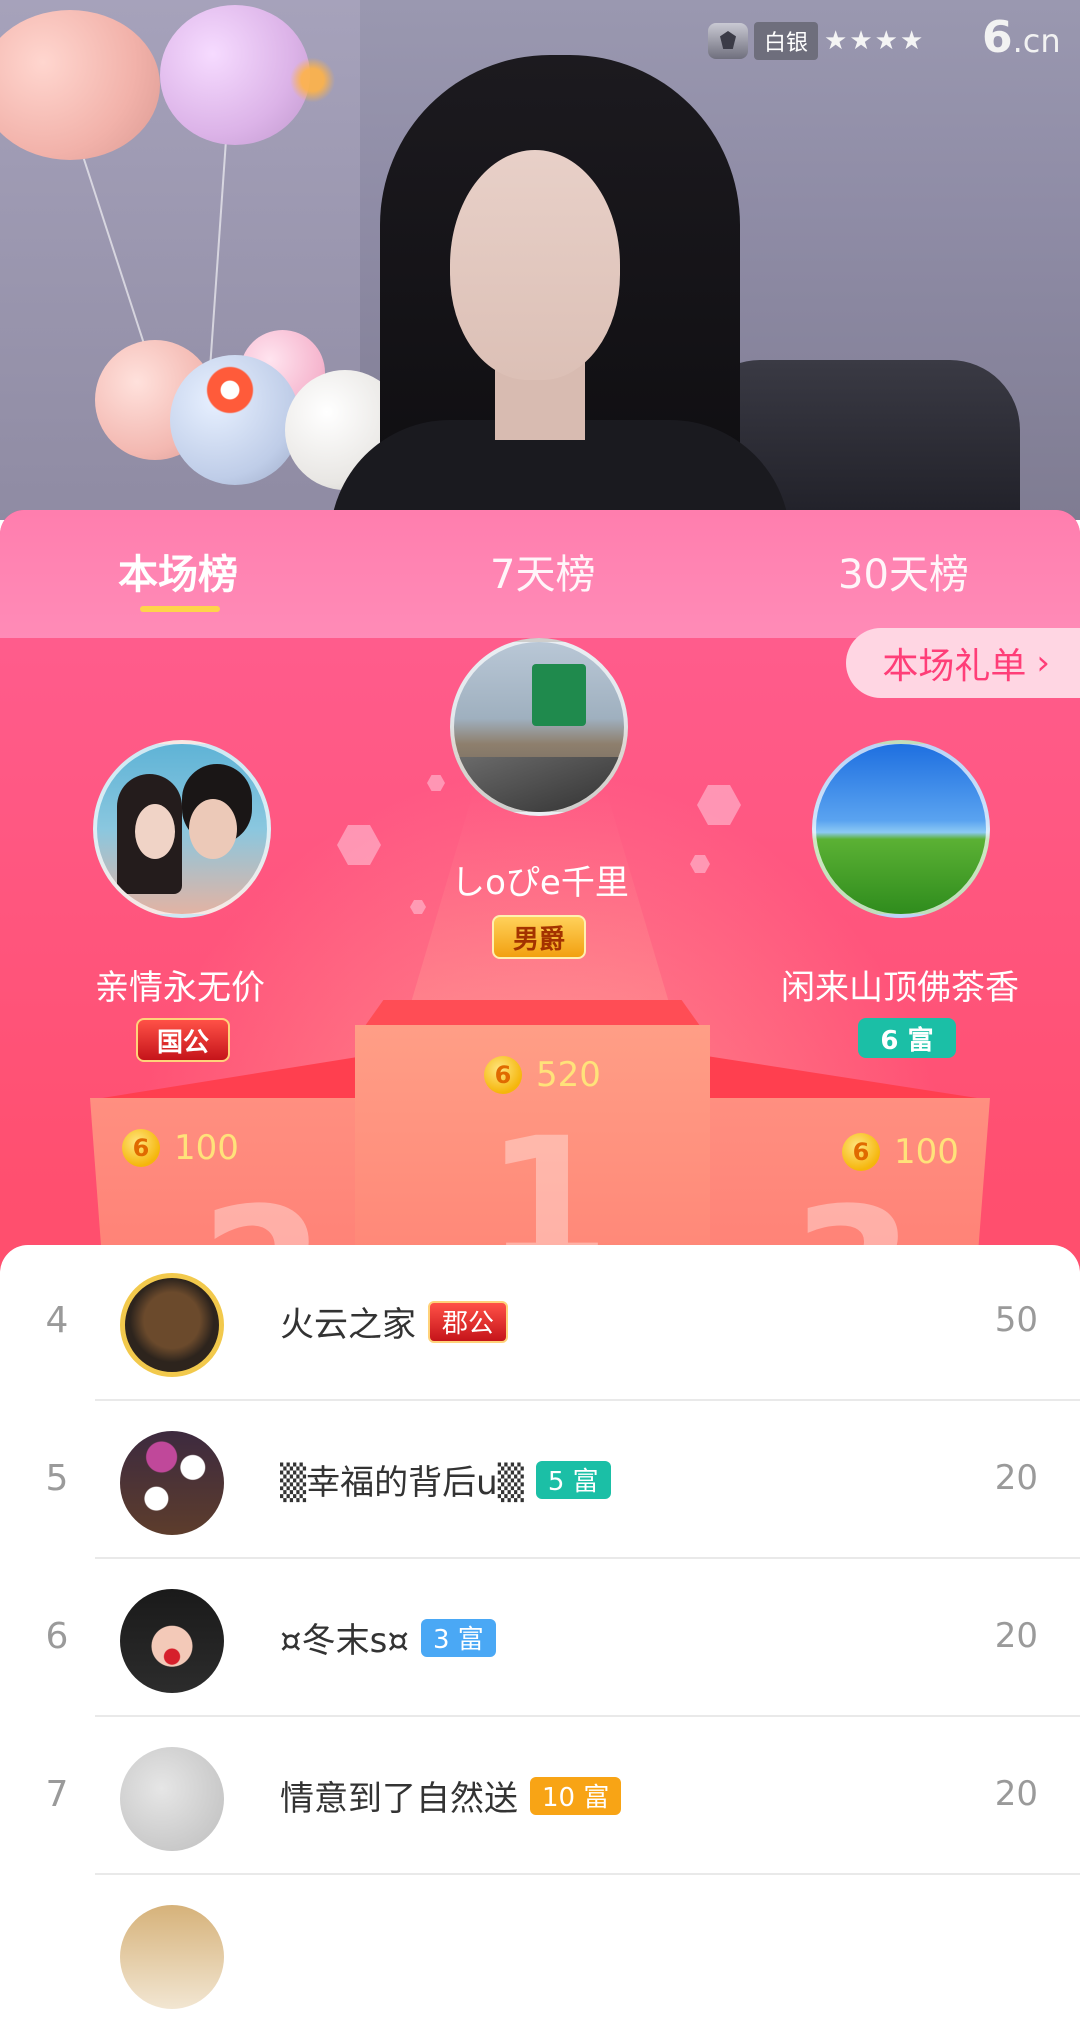 This screenshot has width=1080, height=2035. I want to click on chevron-right-icon: ›, so click(1043, 663).